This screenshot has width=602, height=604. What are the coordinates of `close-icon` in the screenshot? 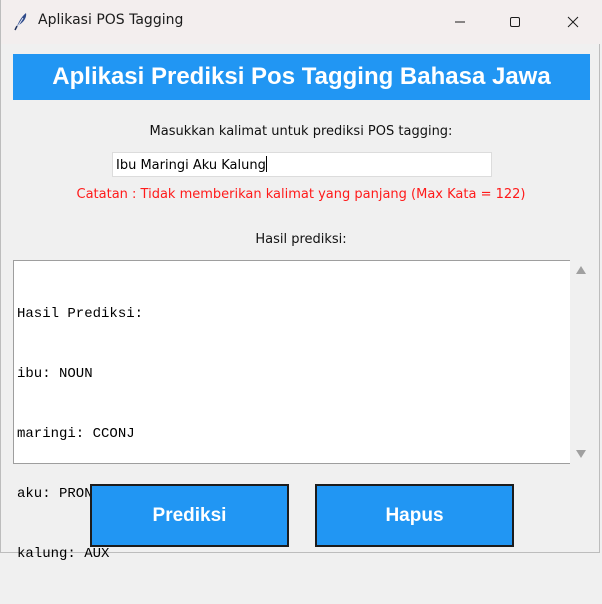 It's located at (573, 22).